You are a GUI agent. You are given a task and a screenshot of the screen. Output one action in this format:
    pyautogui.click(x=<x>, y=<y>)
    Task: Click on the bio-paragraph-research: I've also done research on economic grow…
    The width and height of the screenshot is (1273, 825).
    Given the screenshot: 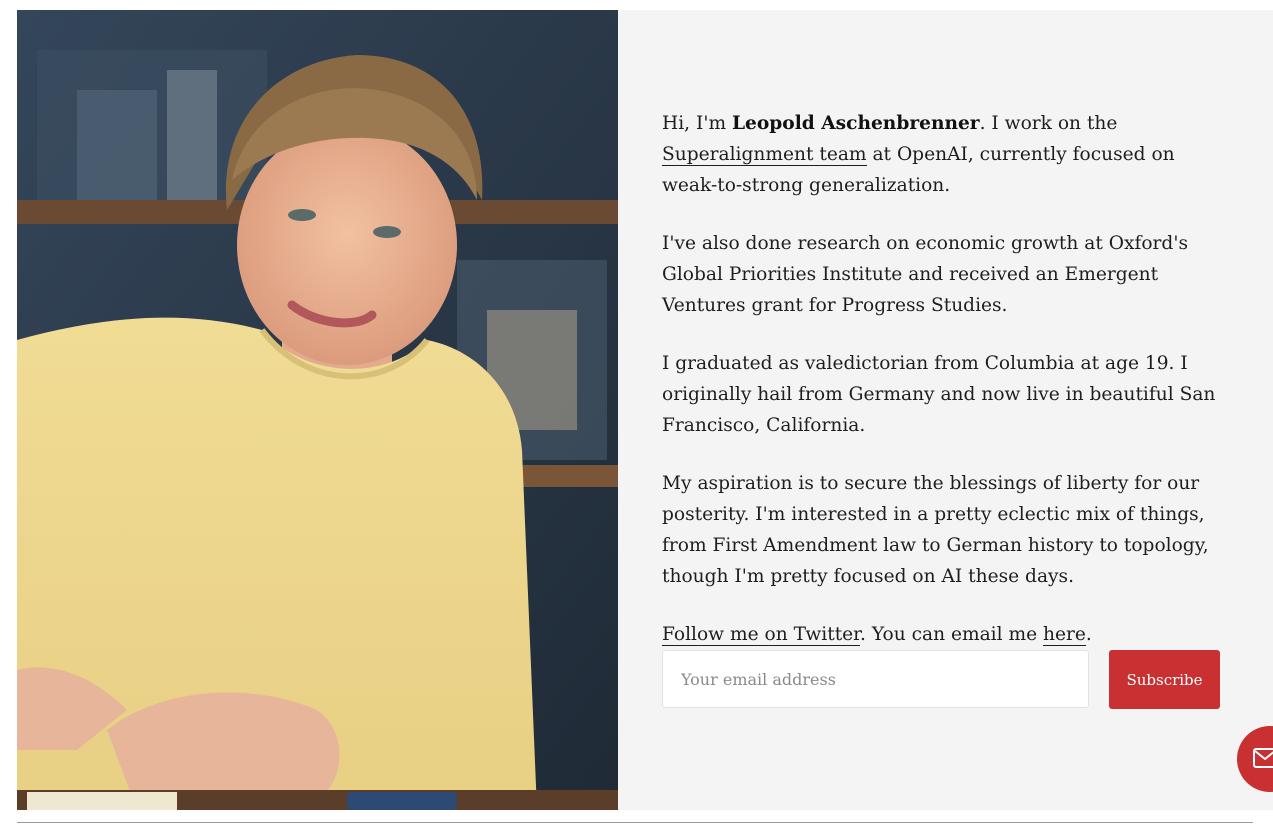 What is the action you would take?
    pyautogui.click(x=925, y=274)
    